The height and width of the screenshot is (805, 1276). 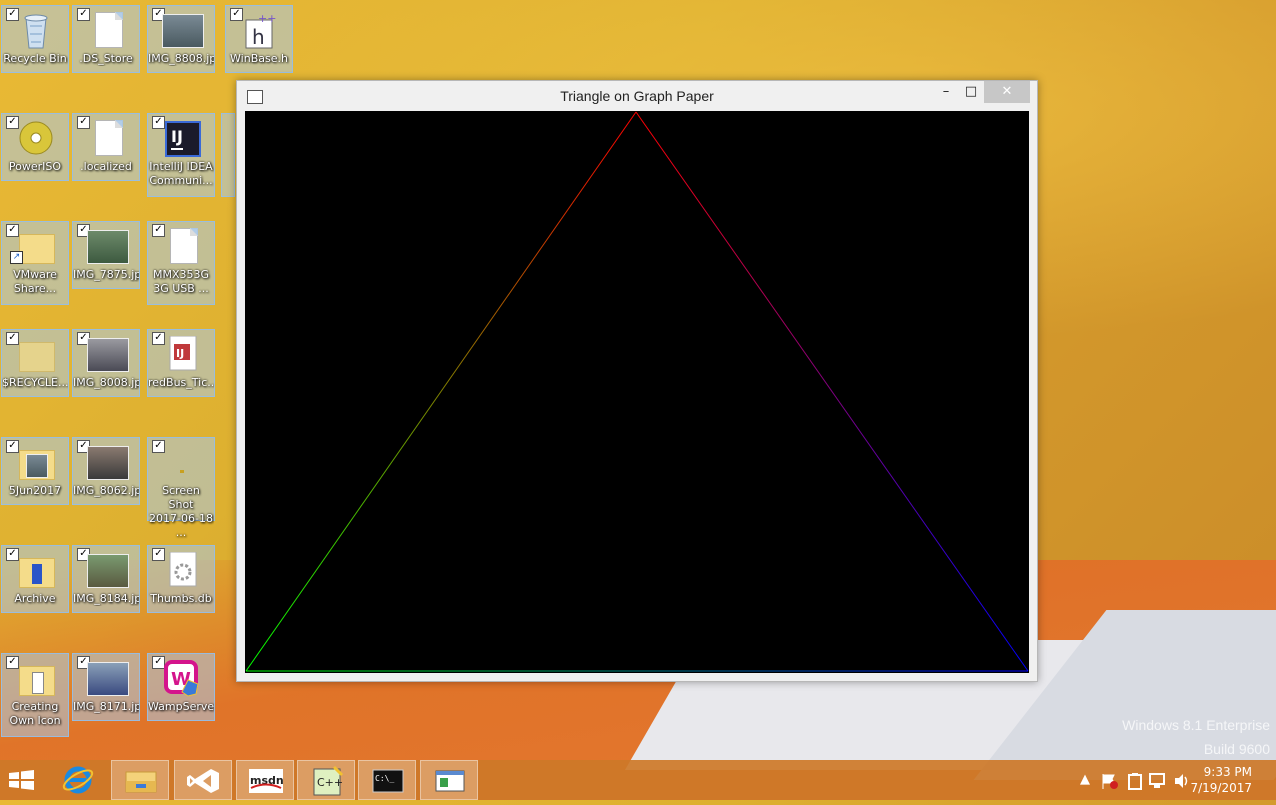 I want to click on desktop-icon-poweriso: ✓ PowerISO, so click(x=35, y=147).